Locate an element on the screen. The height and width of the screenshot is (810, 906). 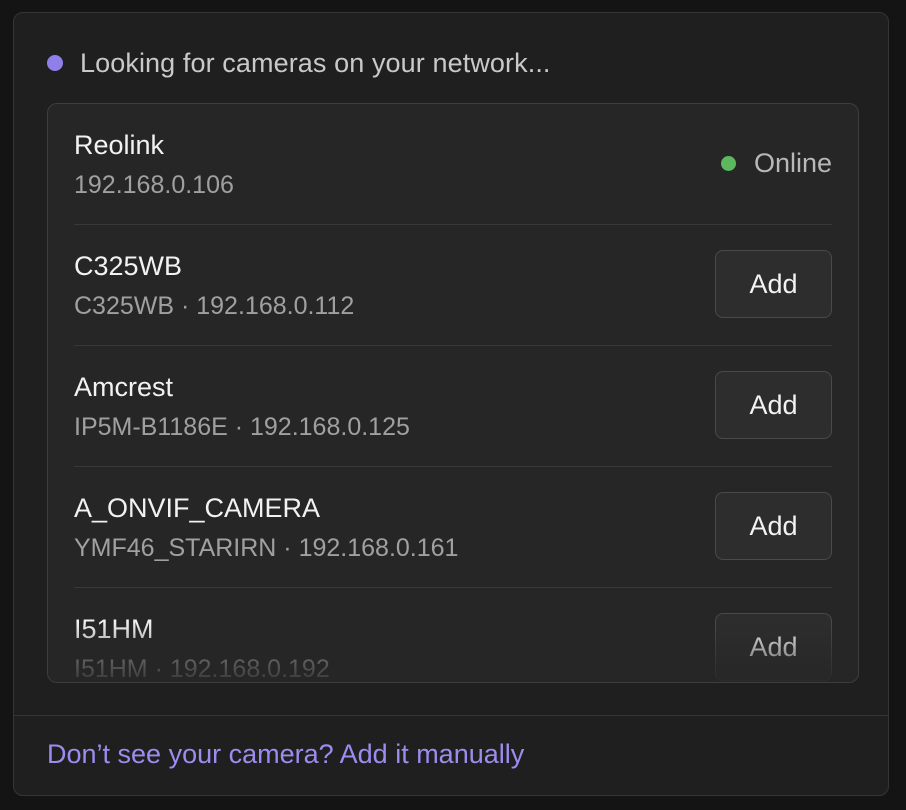
online-status-label: Online is located at coordinates (792, 163).